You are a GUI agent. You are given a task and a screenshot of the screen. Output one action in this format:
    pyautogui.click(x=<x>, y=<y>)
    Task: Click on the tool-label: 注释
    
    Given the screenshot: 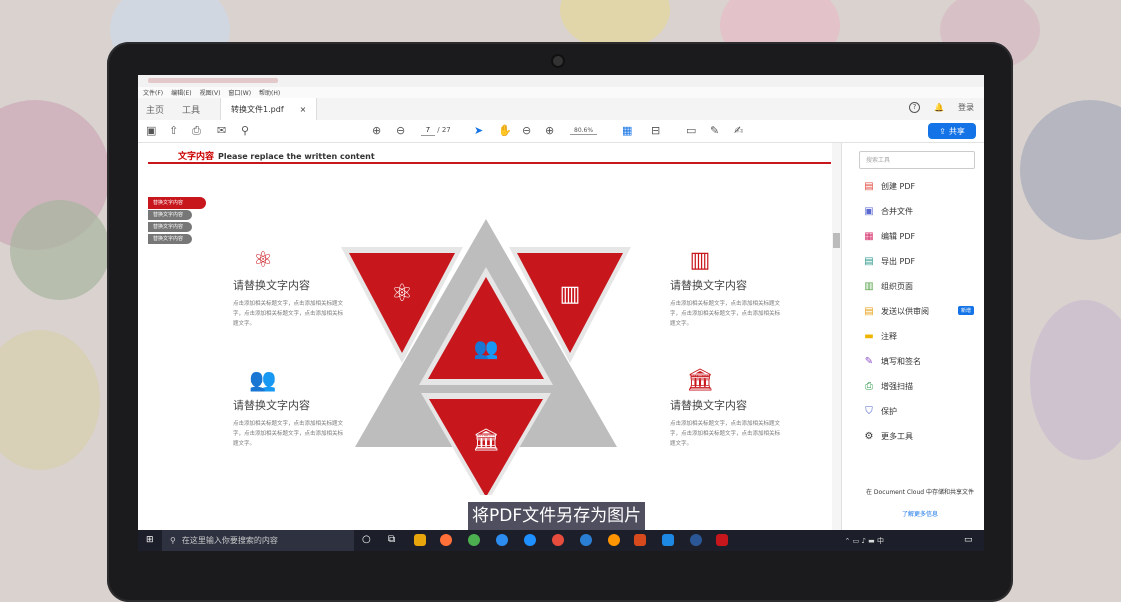 What is the action you would take?
    pyautogui.click(x=889, y=336)
    